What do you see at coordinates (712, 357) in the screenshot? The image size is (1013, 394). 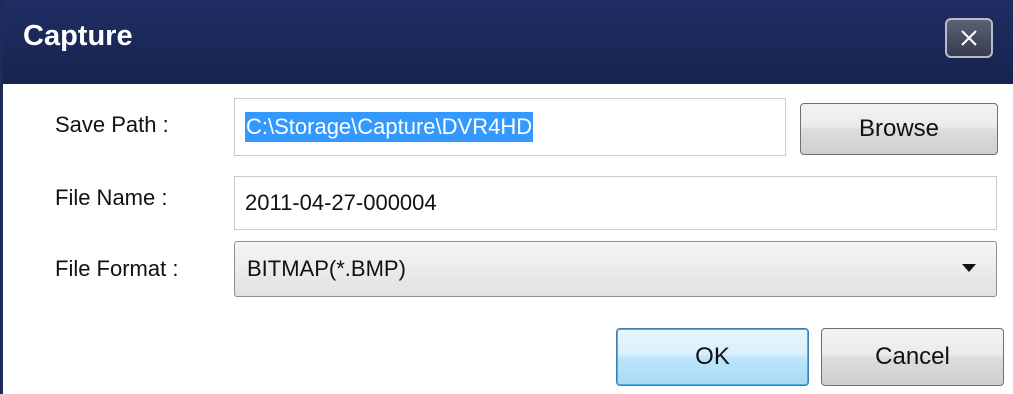 I see `ok-button: OK` at bounding box center [712, 357].